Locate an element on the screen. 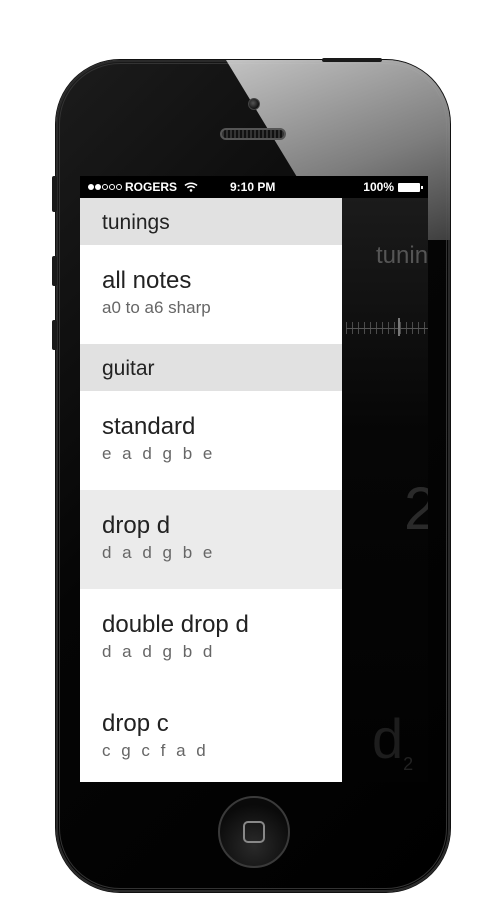 The height and width of the screenshot is (919, 500). battery-group: 100% is located at coordinates (393, 187).